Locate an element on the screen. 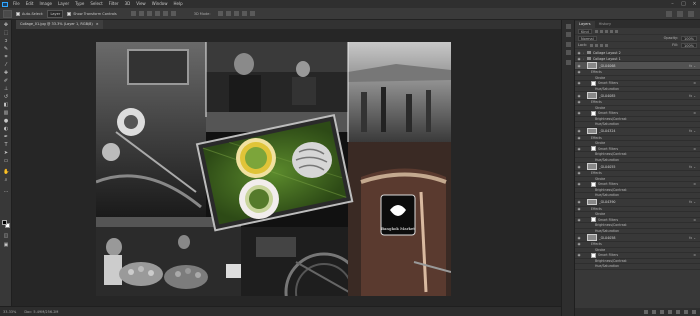 Image resolution: width=700 pixels, height=316 pixels. layer-row: ◉ _GL04058 fx ⌄ is located at coordinates (637, 238).